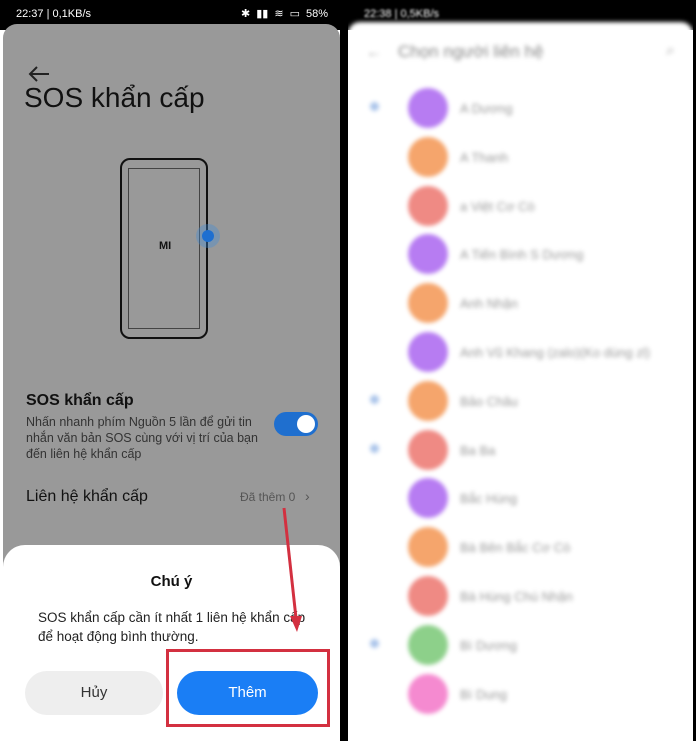 The height and width of the screenshot is (741, 696). Describe the element at coordinates (489, 499) in the screenshot. I see `contact-name: Bắc Hùng` at that location.